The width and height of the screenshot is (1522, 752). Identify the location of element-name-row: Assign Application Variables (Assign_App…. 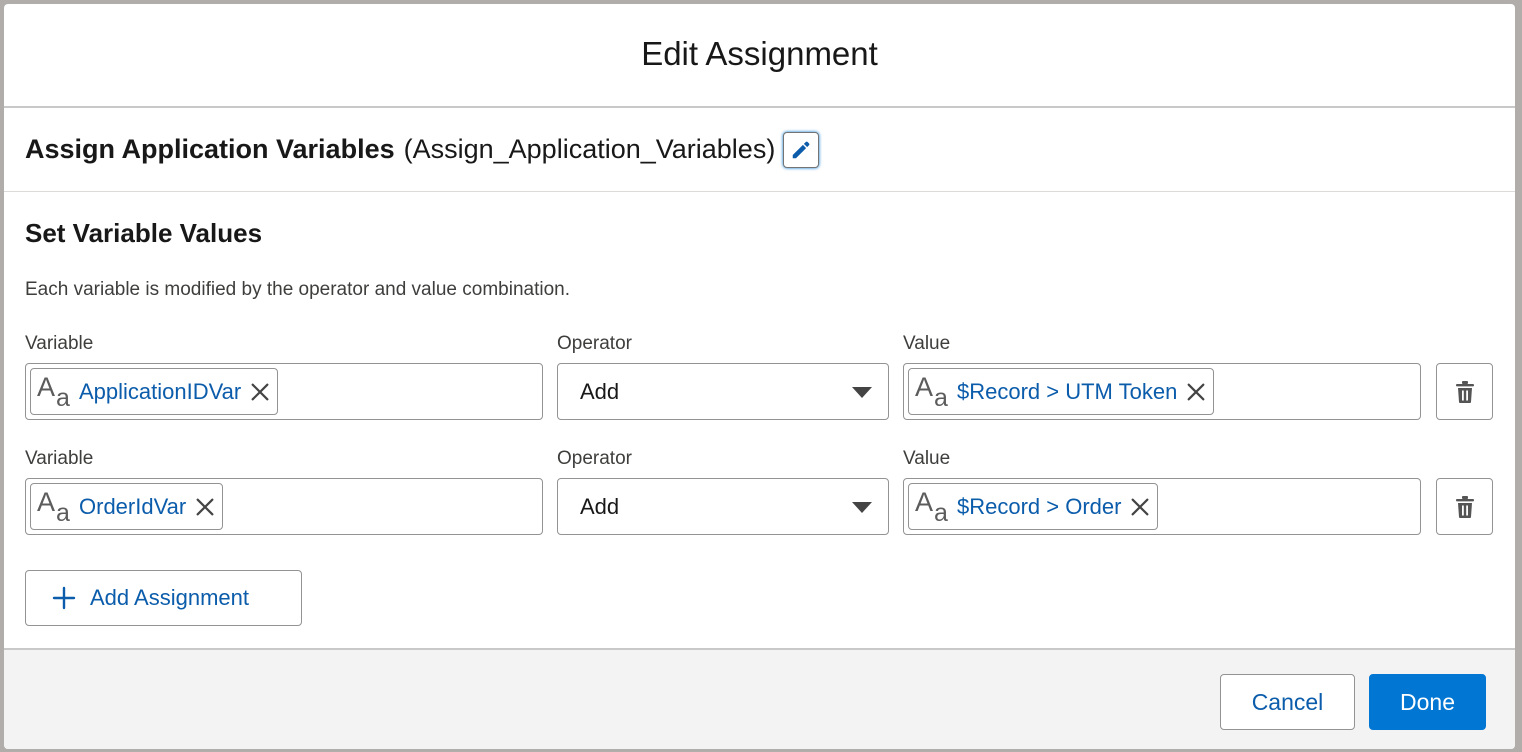
(759, 150).